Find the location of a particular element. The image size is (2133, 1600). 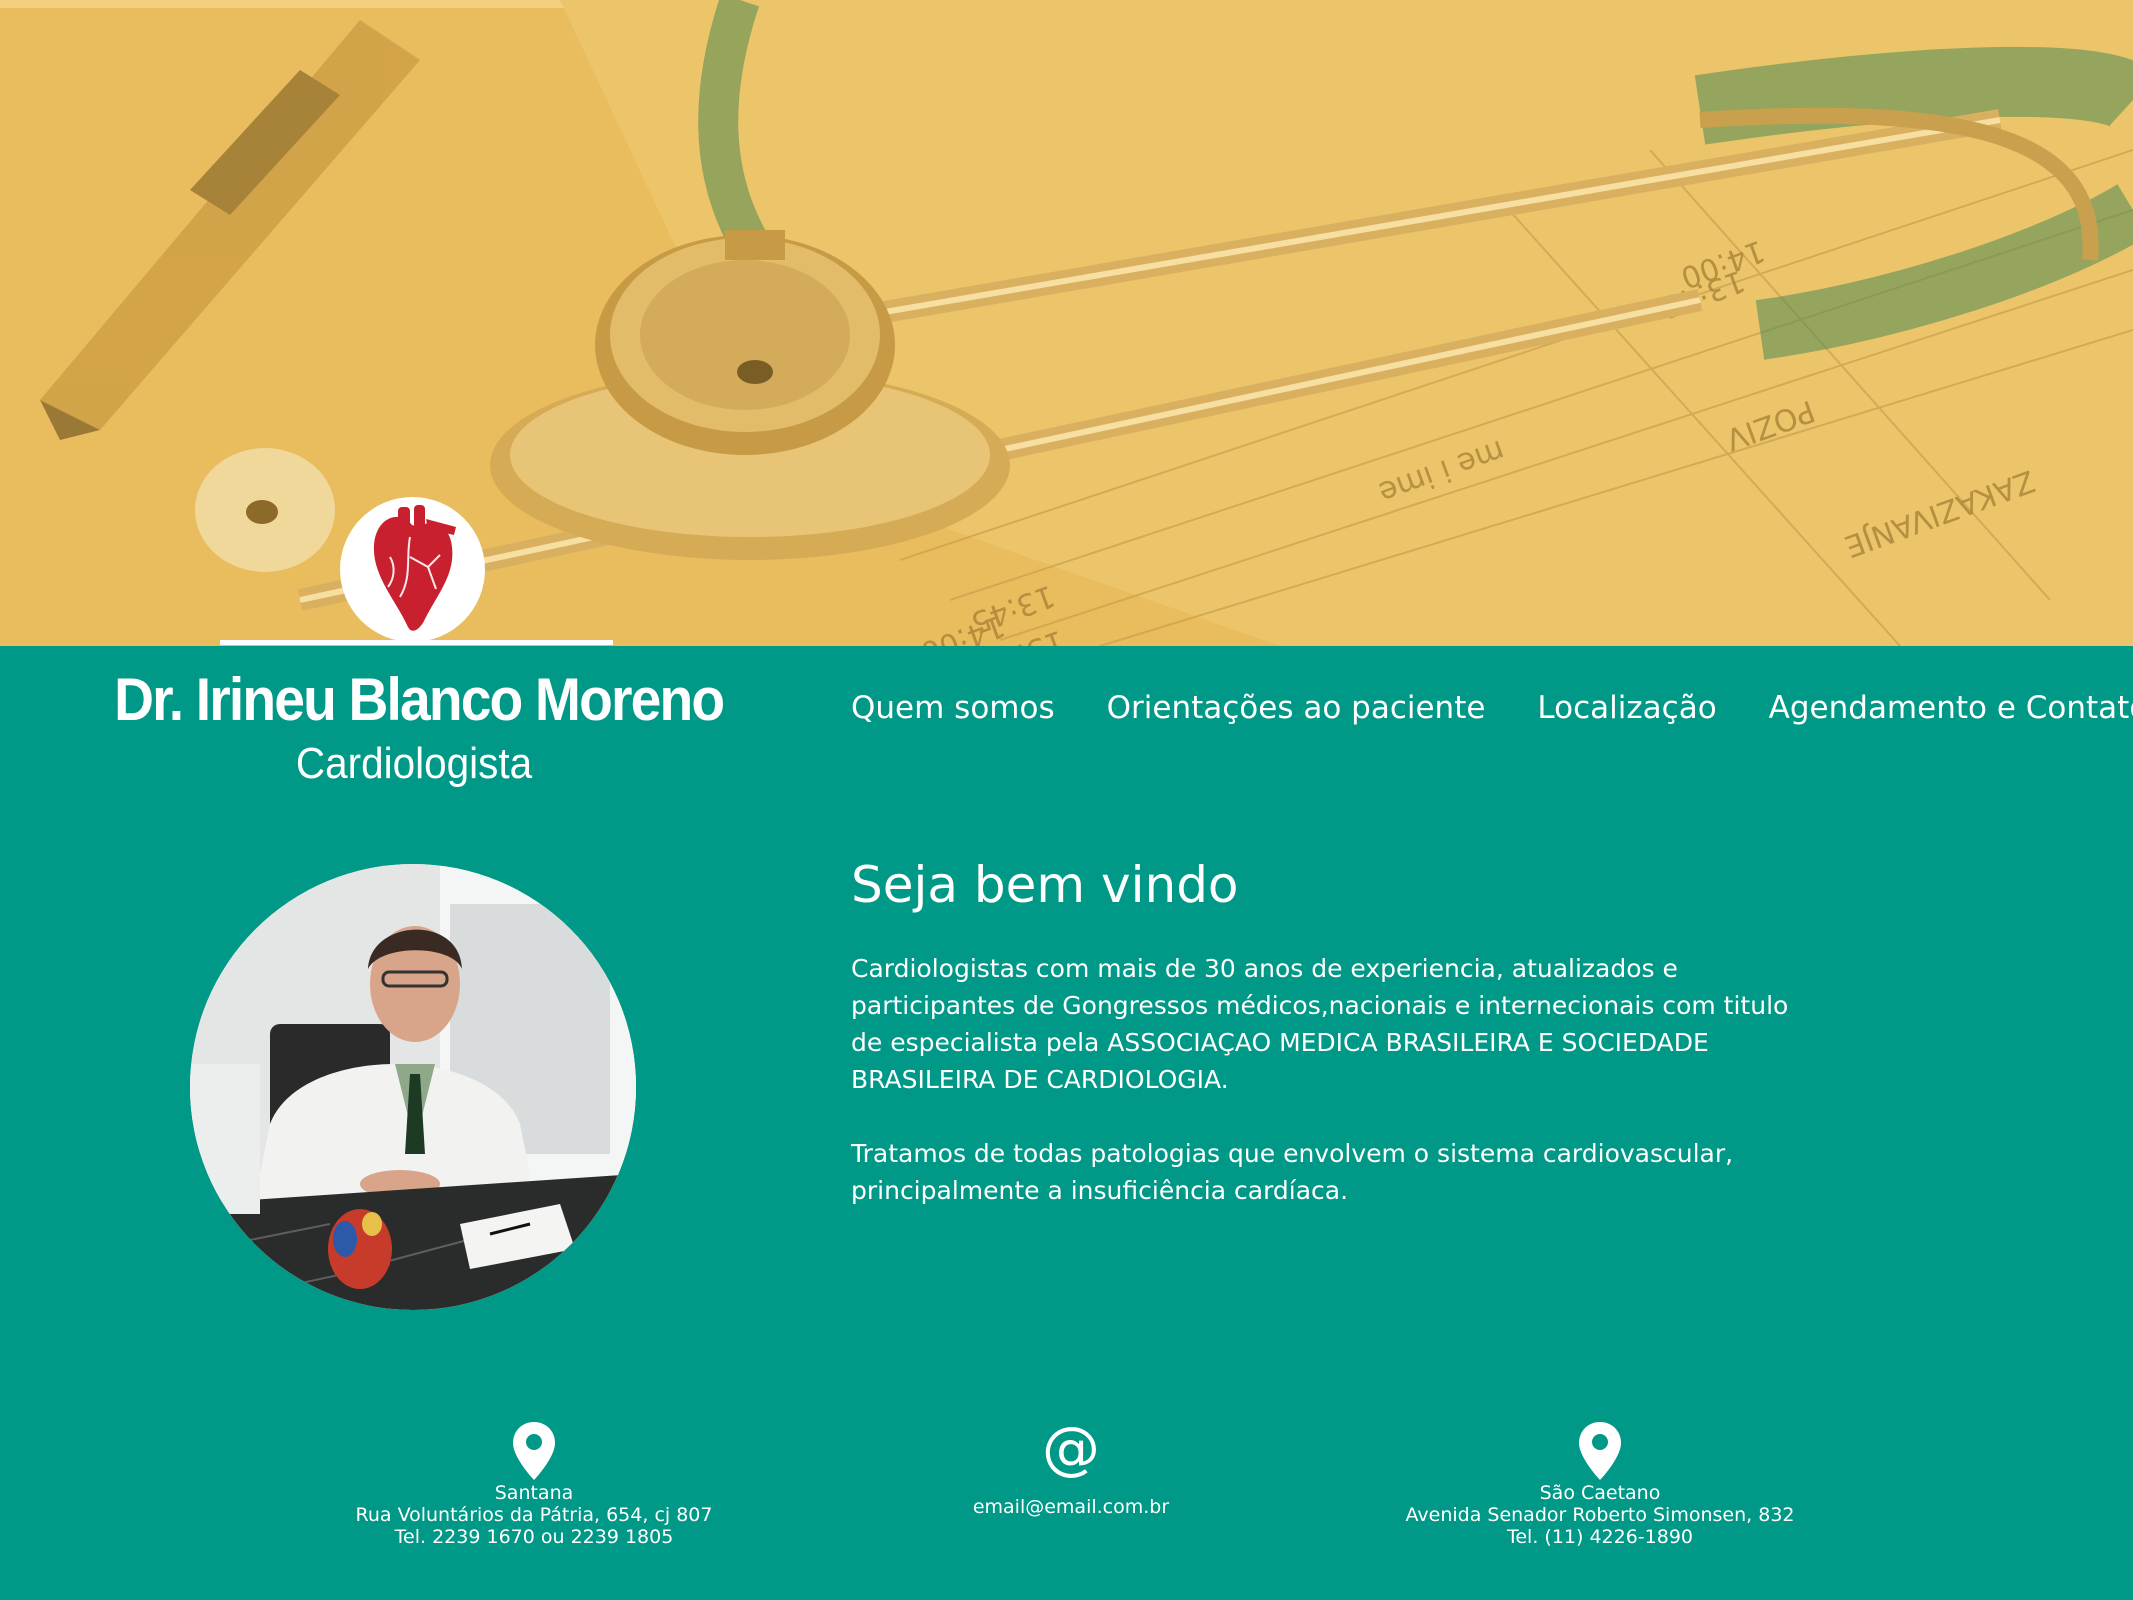

contact-email: @ email@email.com.br is located at coordinates (1071, 1466).